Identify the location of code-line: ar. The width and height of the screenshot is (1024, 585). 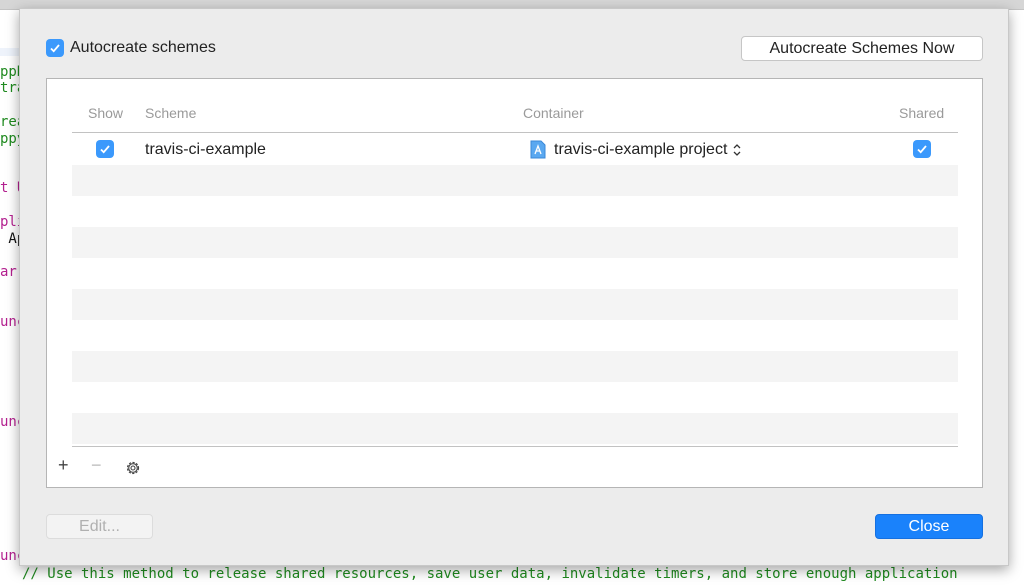
(8, 272).